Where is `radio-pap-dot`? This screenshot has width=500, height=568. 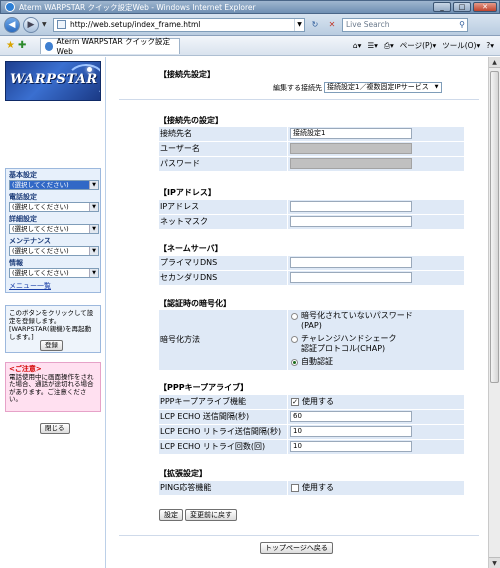
radio-pap-dot is located at coordinates (294, 316).